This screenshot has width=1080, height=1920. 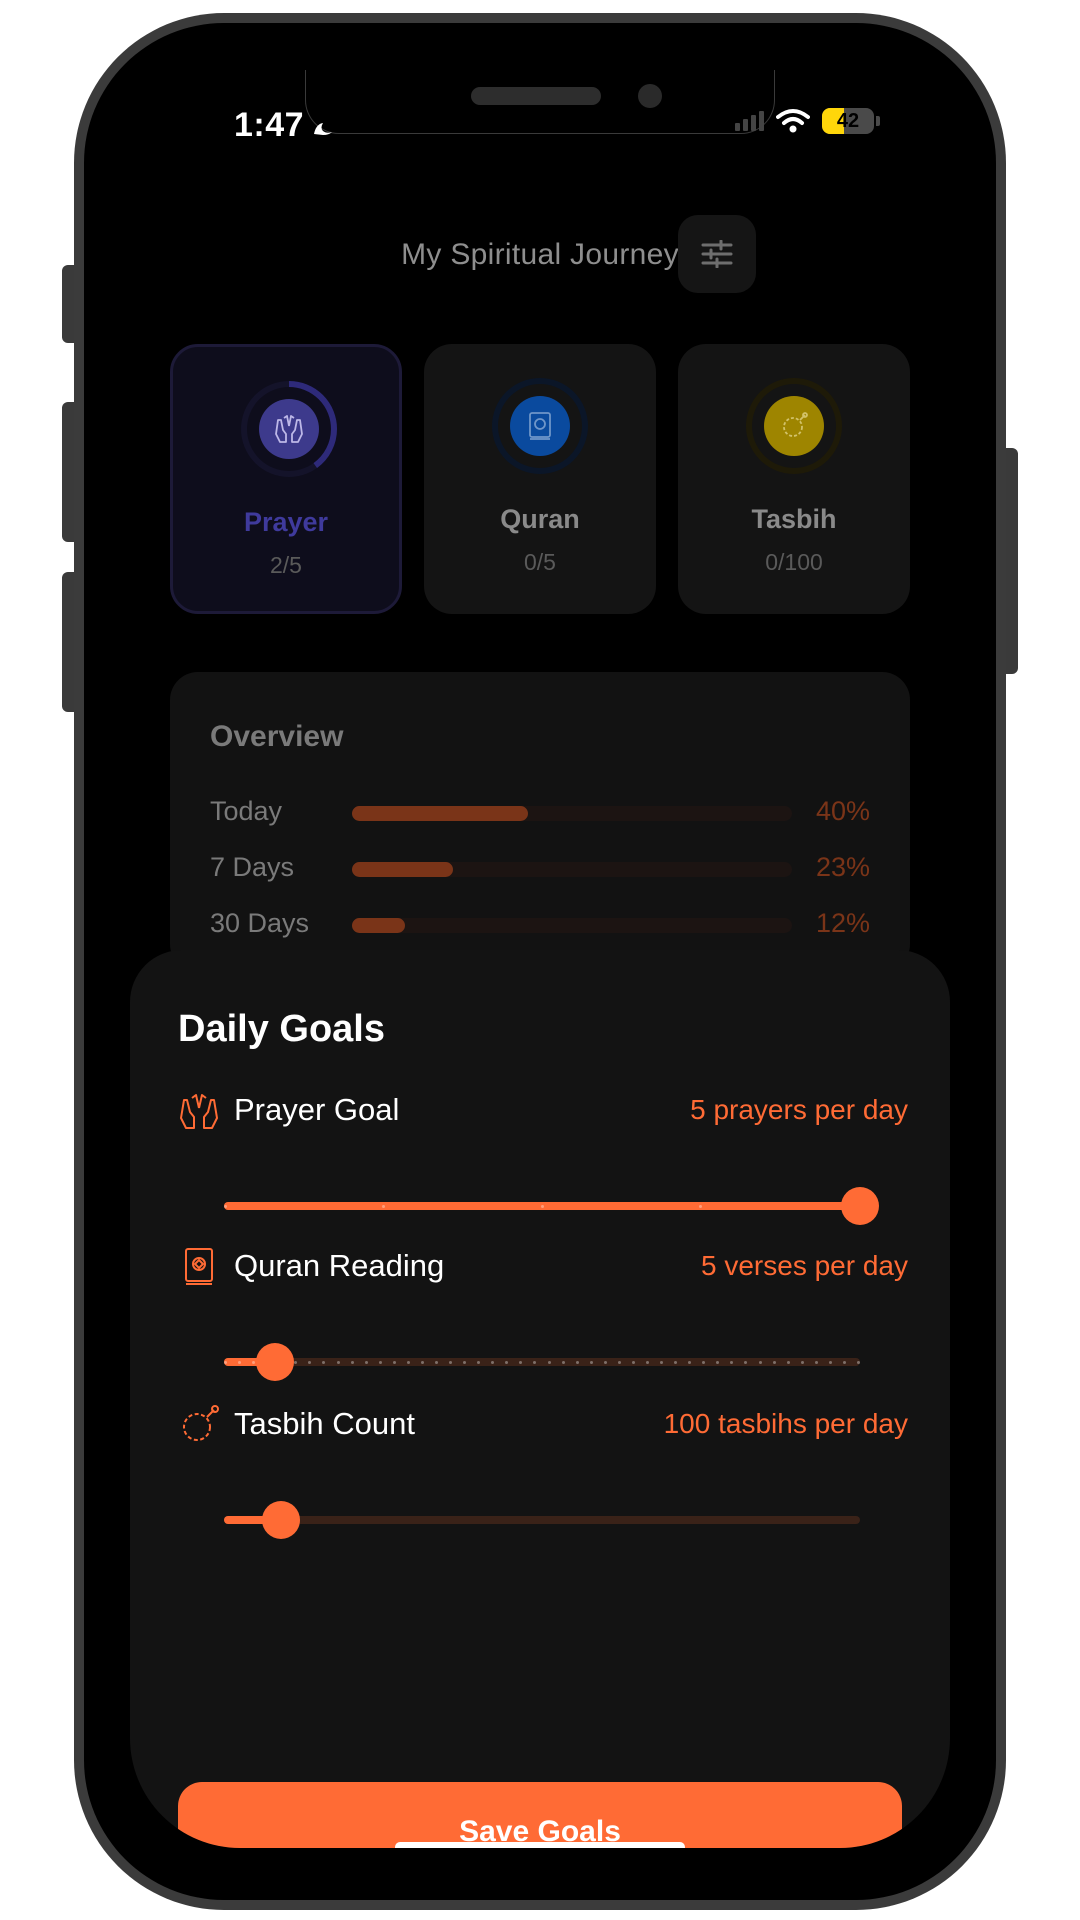 I want to click on goal-value: 5 prayers per day, so click(x=799, y=1109).